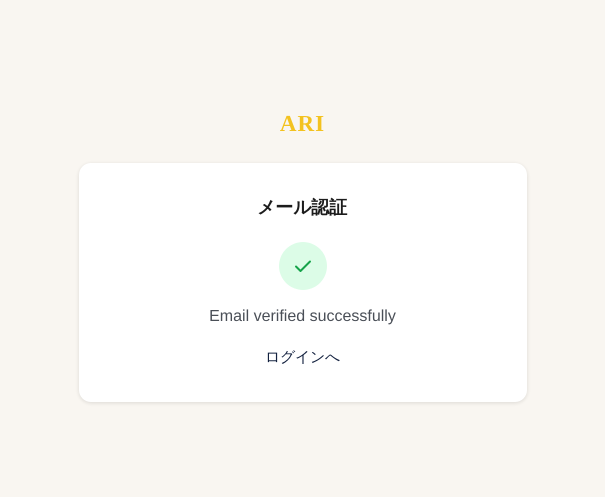 This screenshot has width=605, height=497. I want to click on card-title: メール認証, so click(303, 207).